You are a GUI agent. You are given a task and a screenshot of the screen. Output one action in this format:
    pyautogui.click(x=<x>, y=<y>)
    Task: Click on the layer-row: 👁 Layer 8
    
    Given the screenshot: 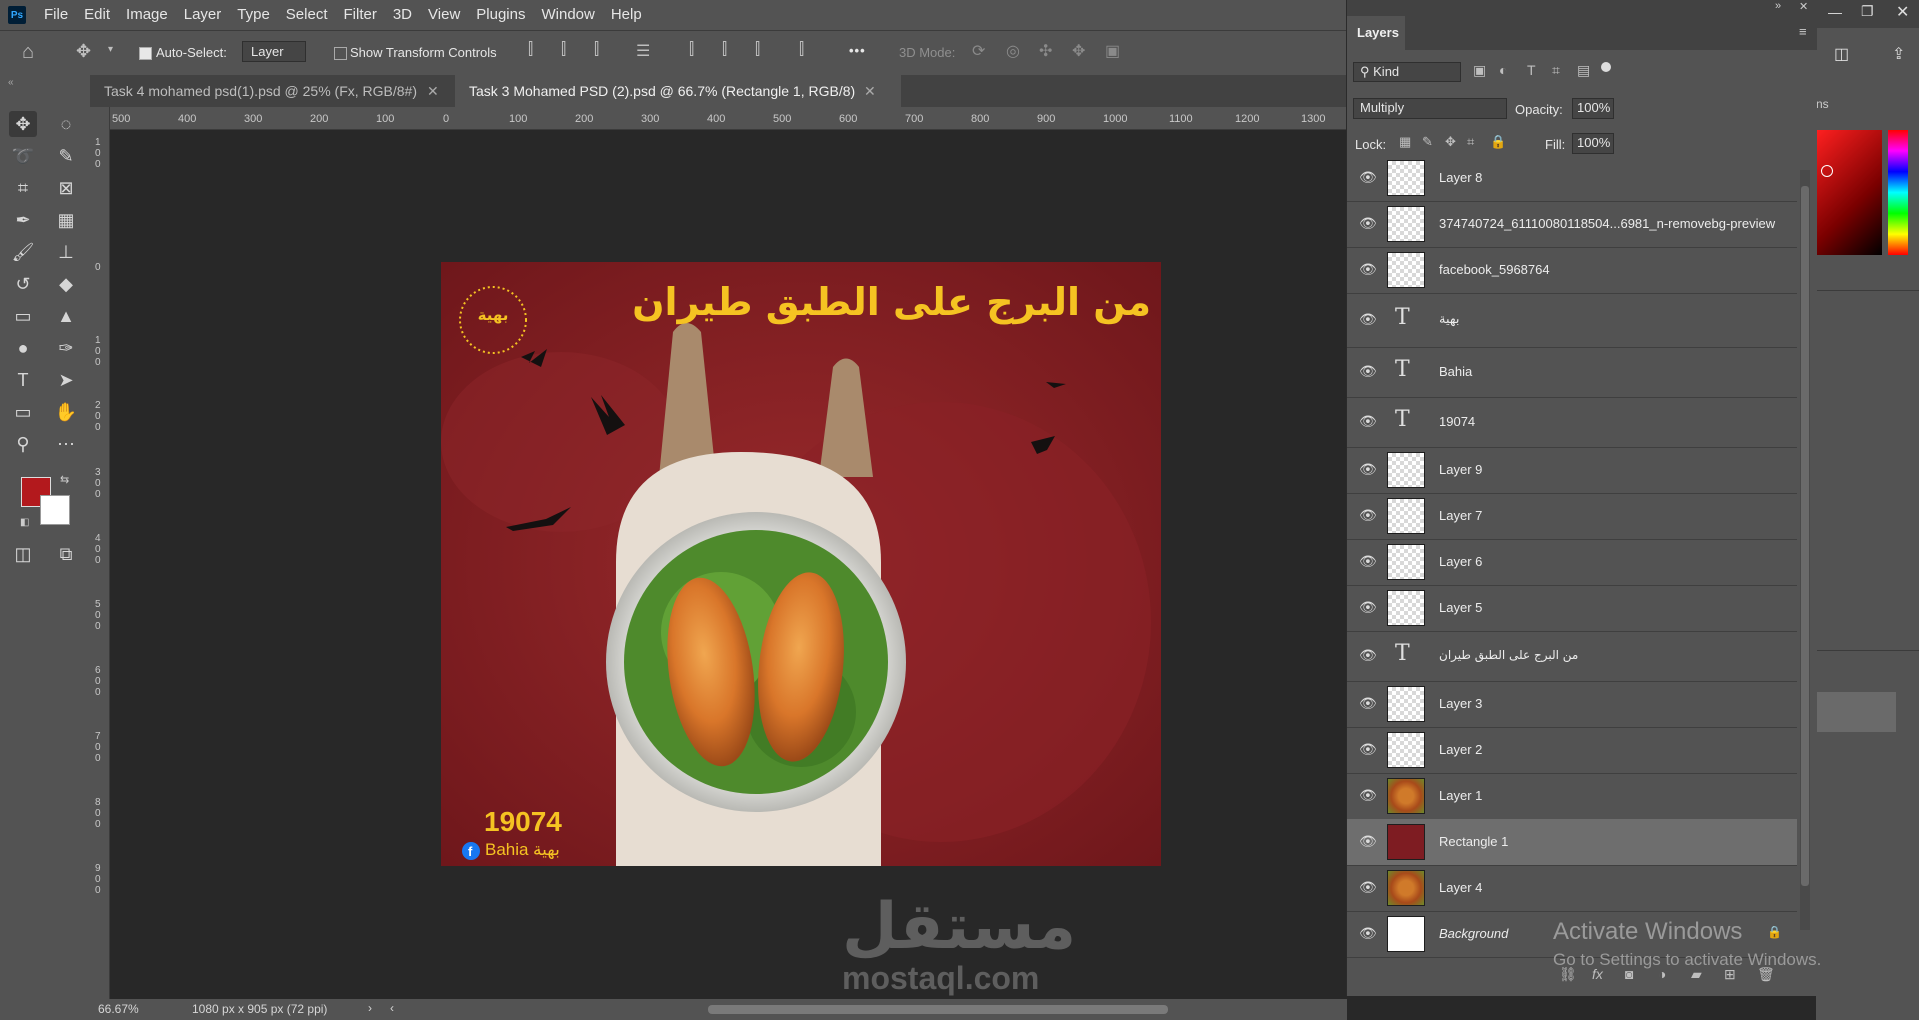 What is the action you would take?
    pyautogui.click(x=1572, y=178)
    